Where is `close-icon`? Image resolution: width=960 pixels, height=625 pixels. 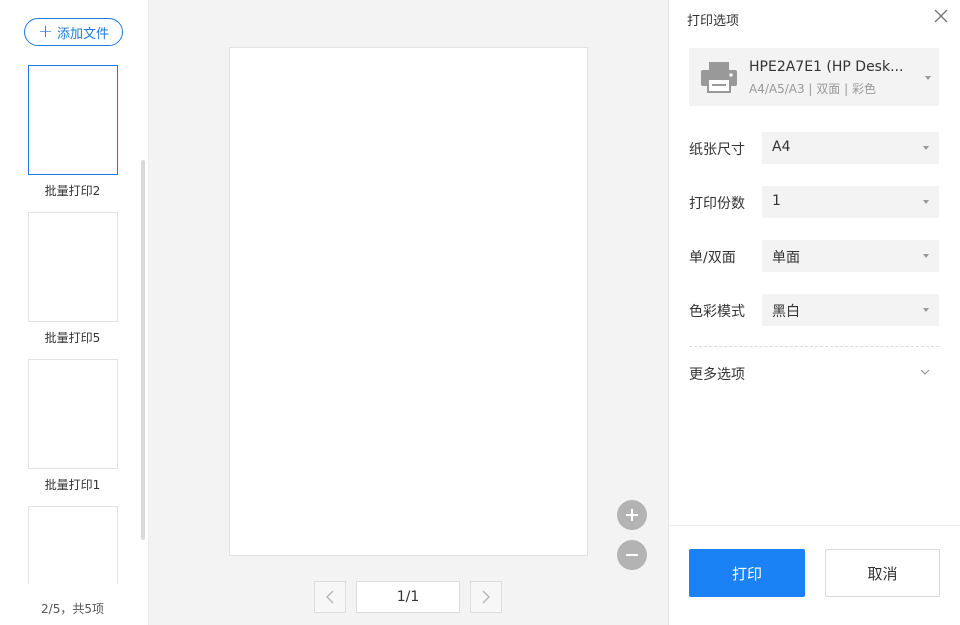
close-icon is located at coordinates (941, 16).